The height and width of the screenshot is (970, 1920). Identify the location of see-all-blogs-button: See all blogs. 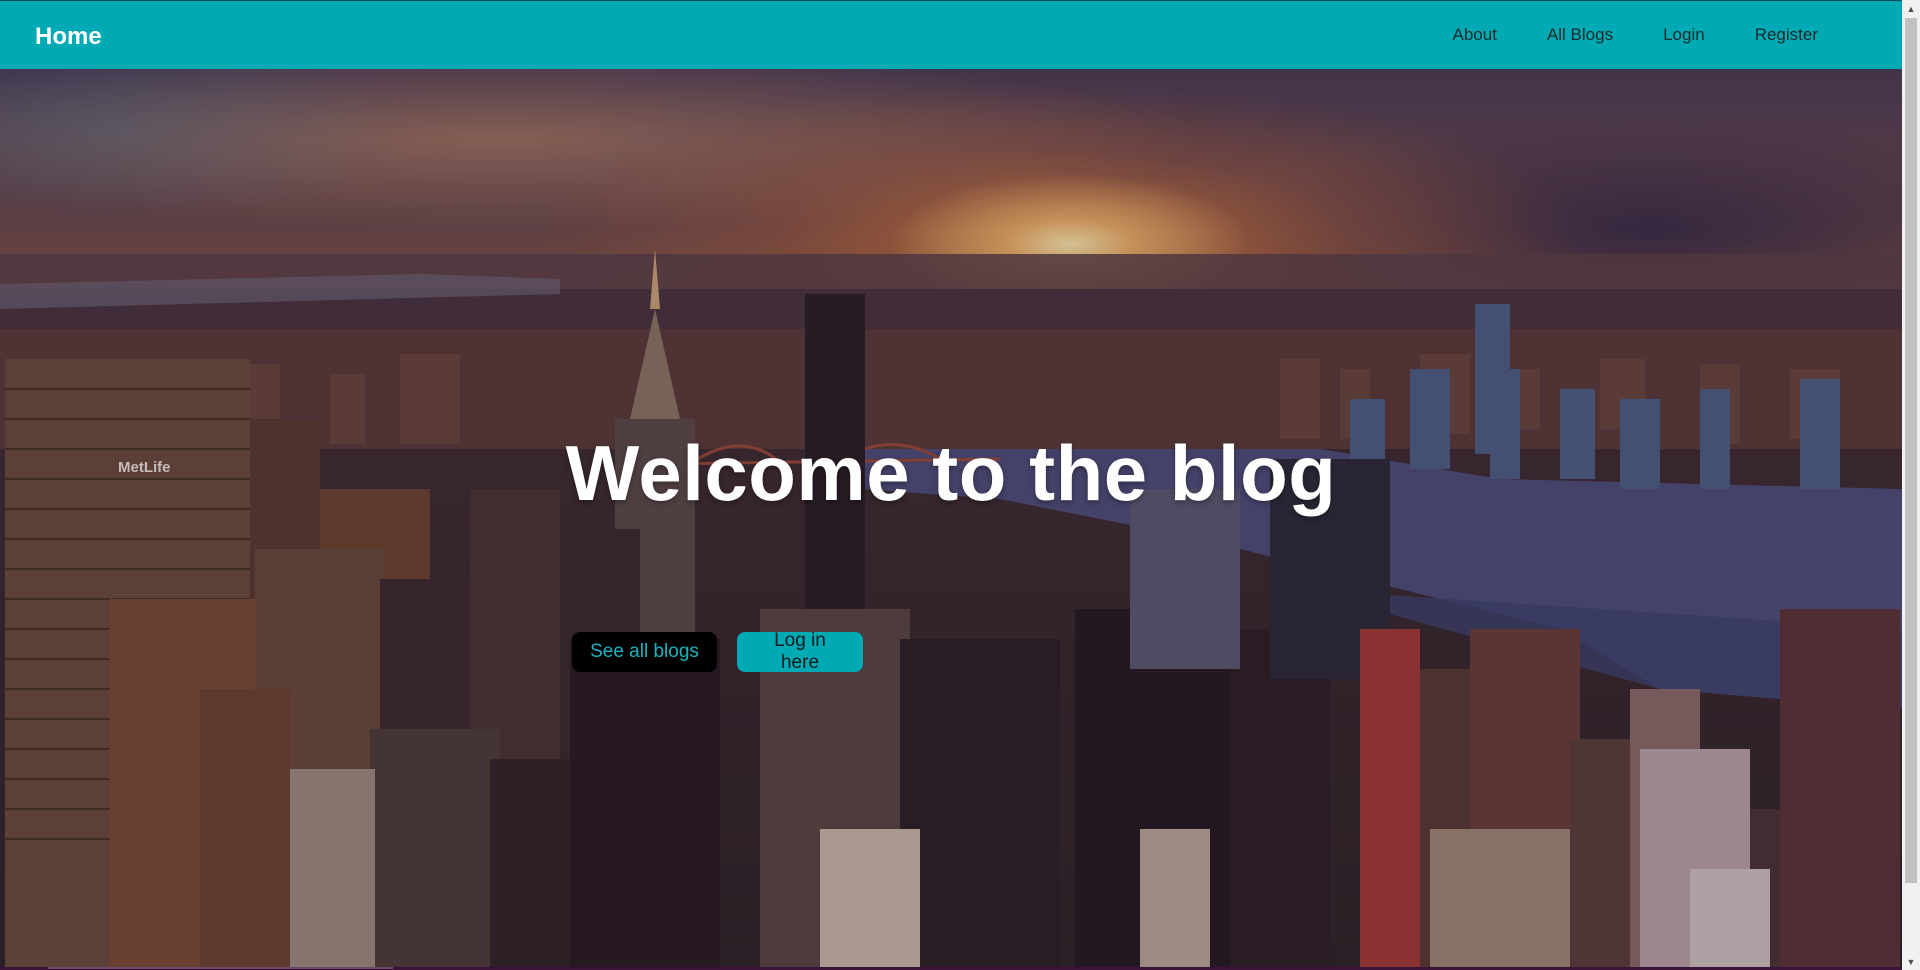
(644, 652).